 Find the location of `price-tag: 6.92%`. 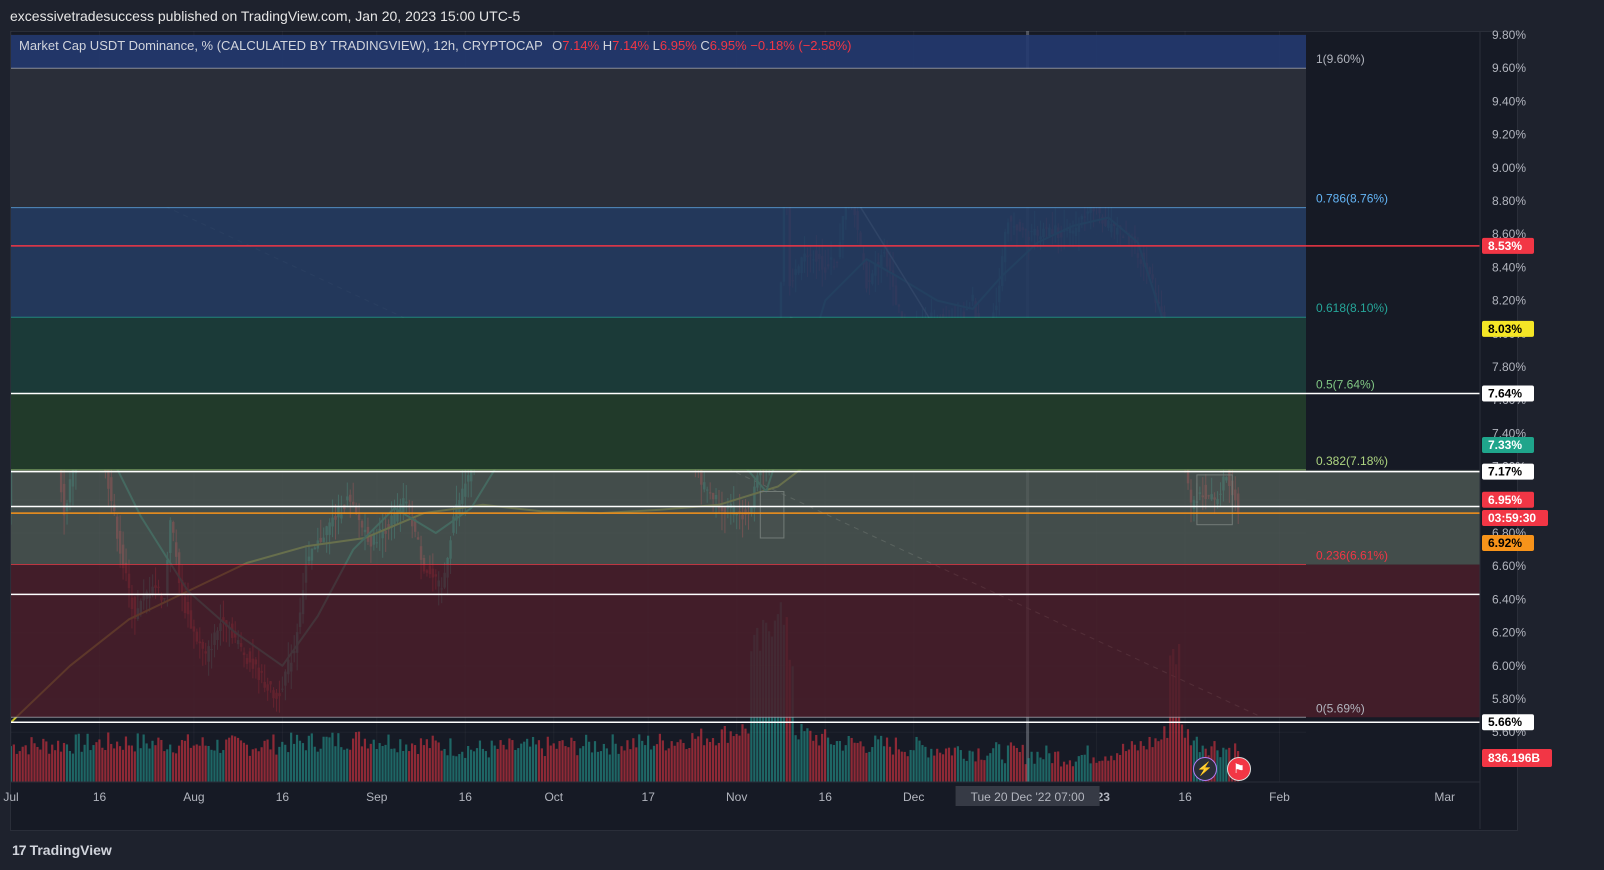

price-tag: 6.92% is located at coordinates (1508, 542).